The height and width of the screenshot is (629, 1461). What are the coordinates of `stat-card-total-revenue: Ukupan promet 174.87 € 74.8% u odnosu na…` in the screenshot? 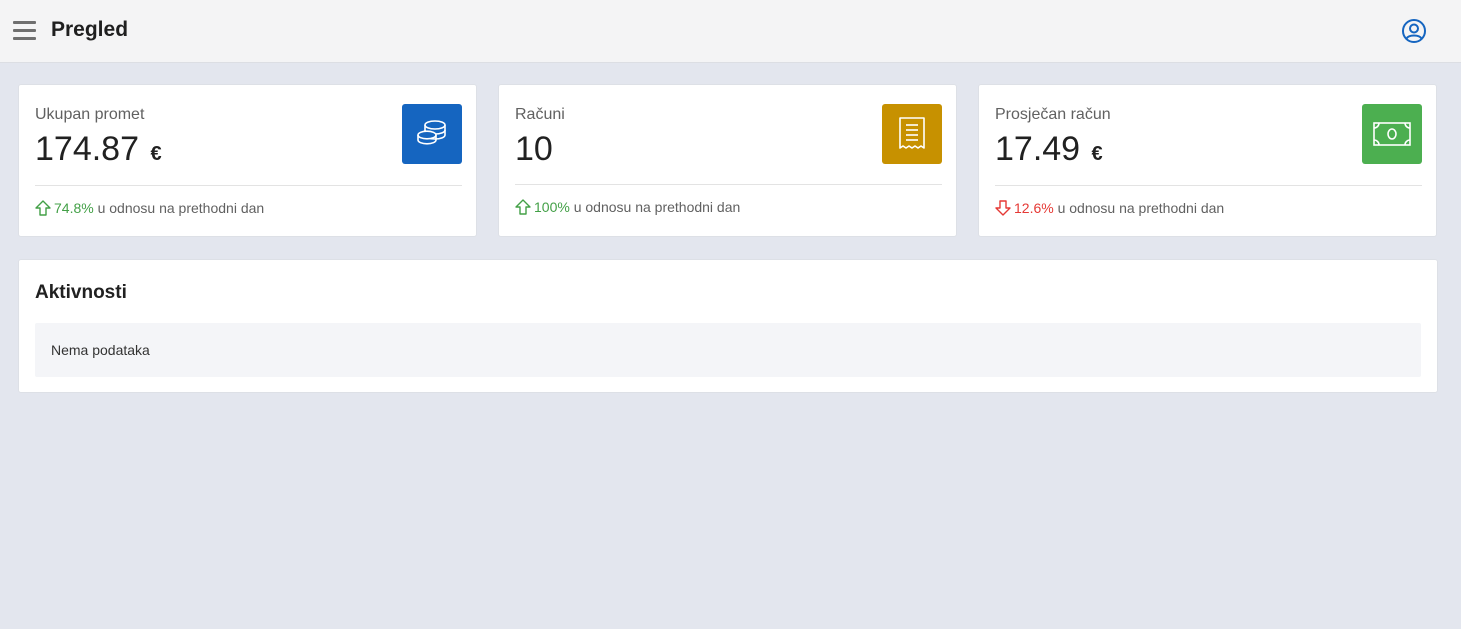 It's located at (247, 160).